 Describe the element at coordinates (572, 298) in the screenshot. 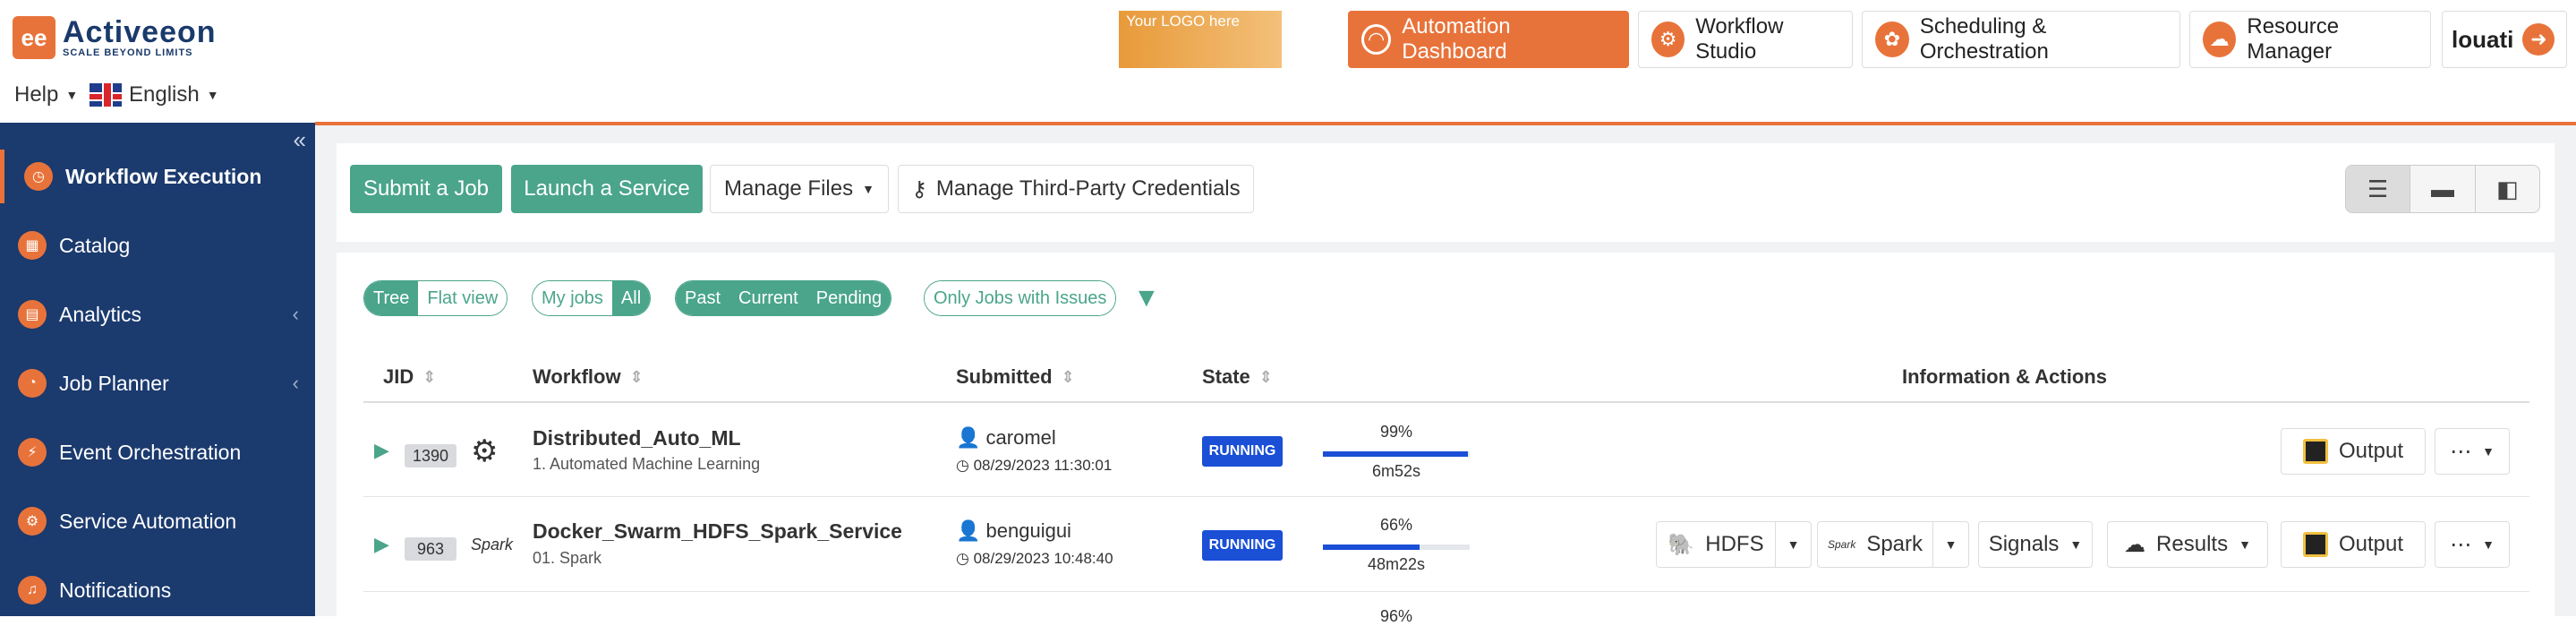

I see `my-jobs-toggle: My jobs` at that location.